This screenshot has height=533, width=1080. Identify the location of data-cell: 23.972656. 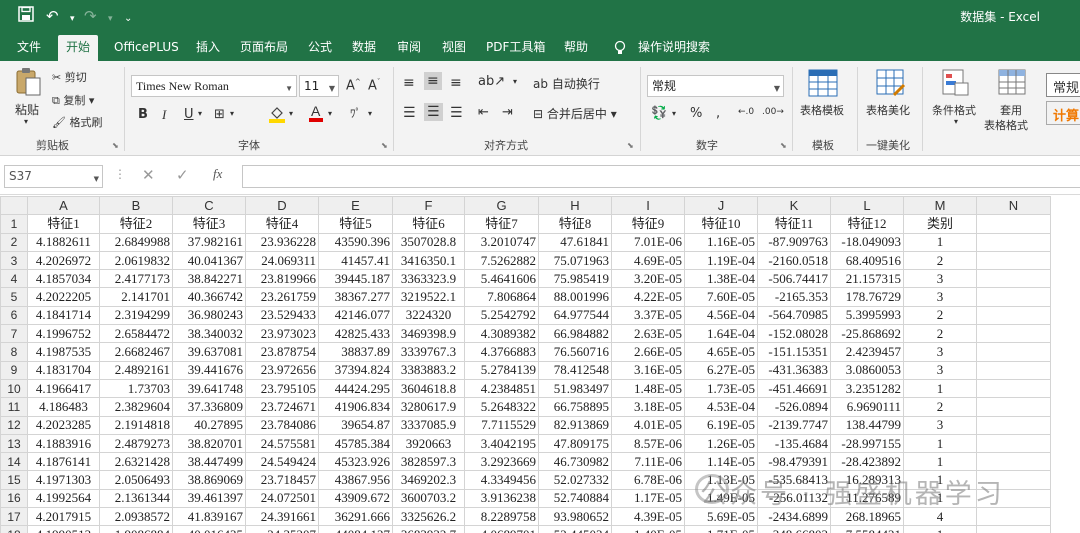
(282, 370).